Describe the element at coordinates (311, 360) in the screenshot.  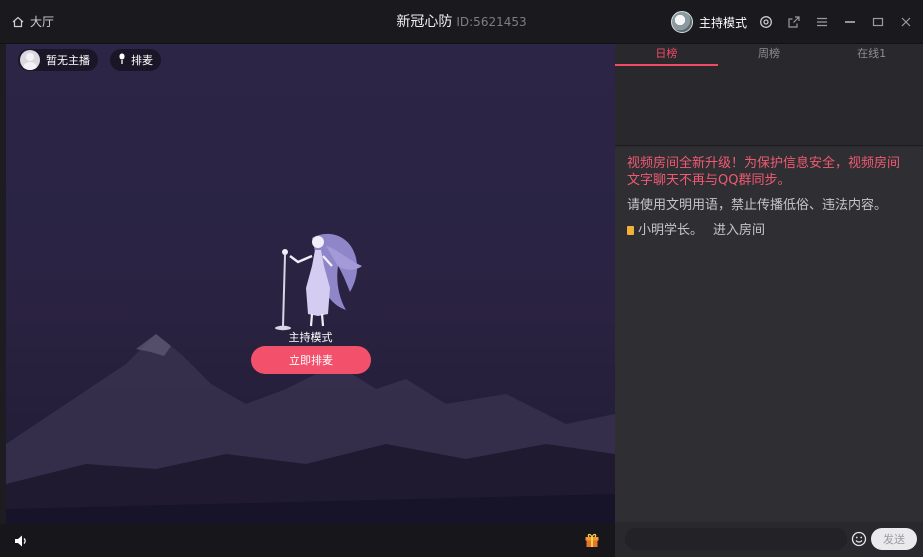
I see `join-queue-button: 立即排麦` at that location.